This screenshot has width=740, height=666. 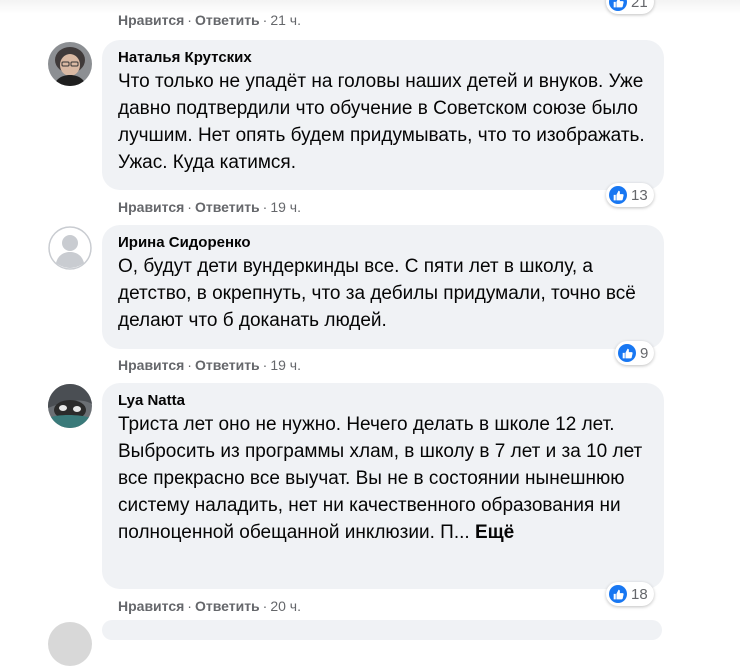 I want to click on reaction-count-badge: 21, so click(x=630, y=7).